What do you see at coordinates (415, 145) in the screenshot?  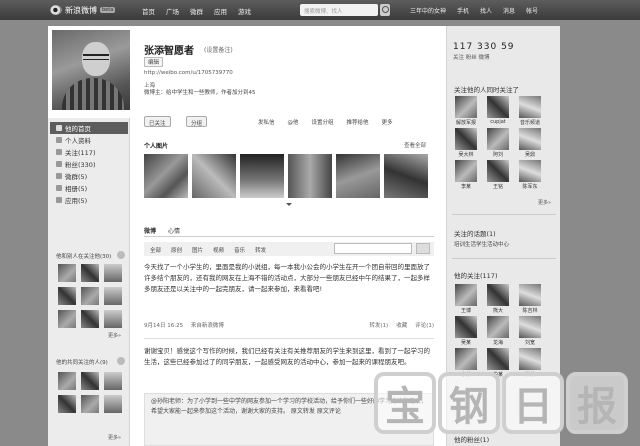 I see `photos-more-link: 查看全部` at bounding box center [415, 145].